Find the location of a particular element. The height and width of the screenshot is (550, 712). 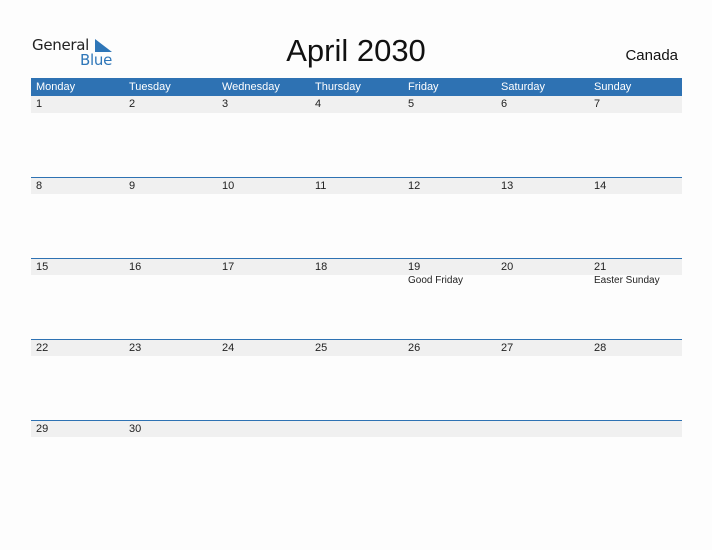

day-cell: 19 Good Friday is located at coordinates (449, 272).